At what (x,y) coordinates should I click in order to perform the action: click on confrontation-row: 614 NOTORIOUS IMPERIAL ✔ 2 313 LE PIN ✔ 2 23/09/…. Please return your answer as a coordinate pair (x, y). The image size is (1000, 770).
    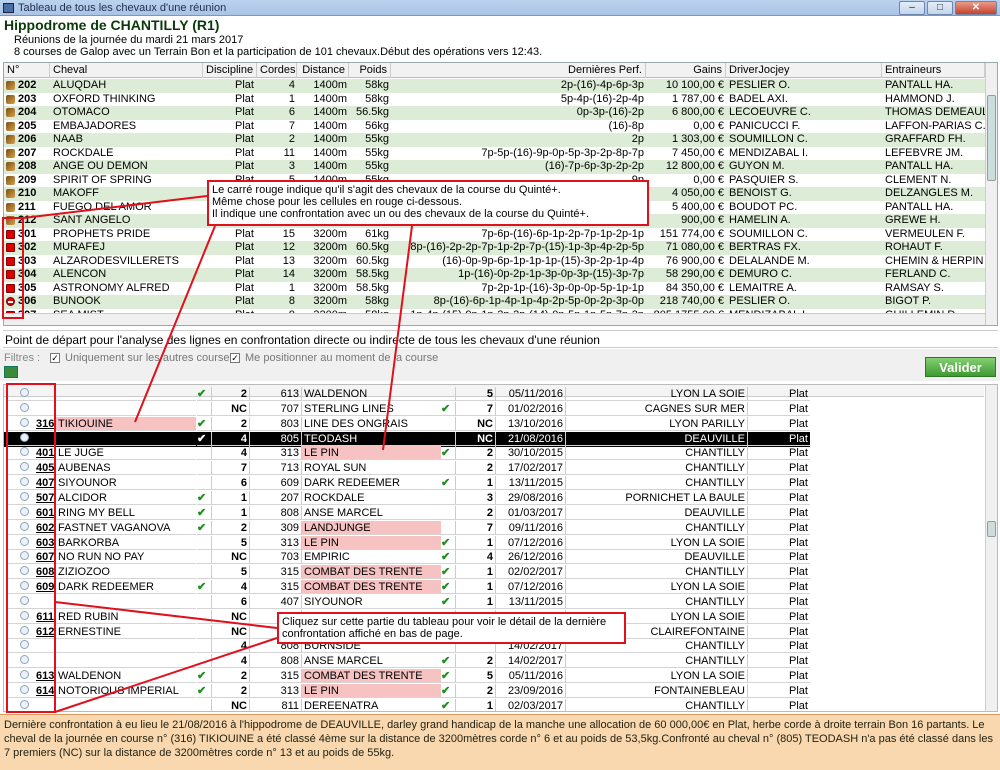
    Looking at the image, I should click on (407, 691).